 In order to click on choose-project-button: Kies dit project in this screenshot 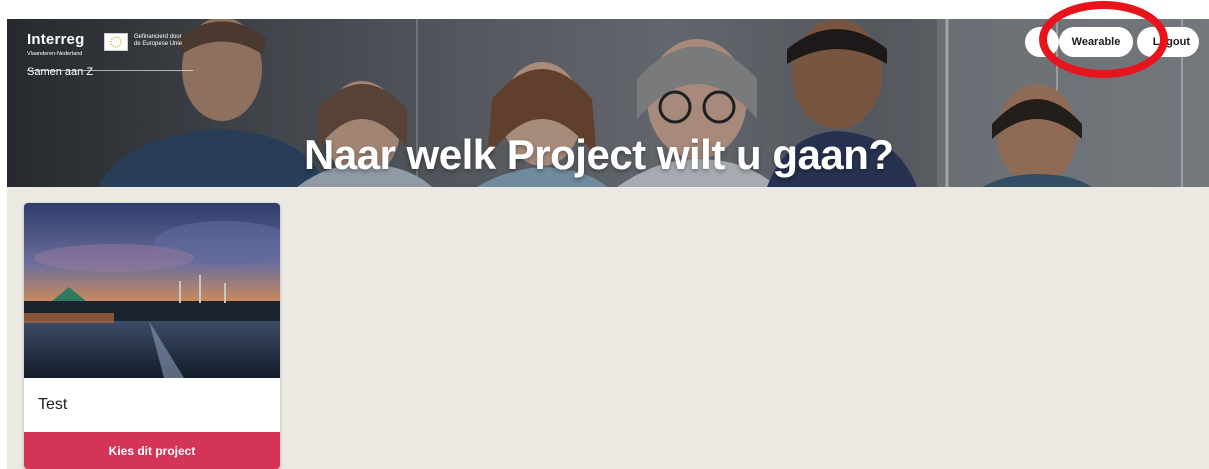, I will do `click(152, 450)`.